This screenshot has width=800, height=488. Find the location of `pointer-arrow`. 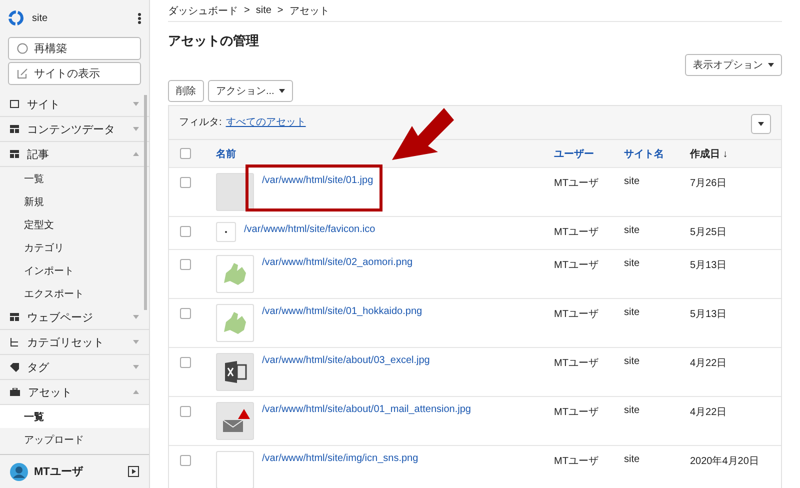

pointer-arrow is located at coordinates (423, 134).